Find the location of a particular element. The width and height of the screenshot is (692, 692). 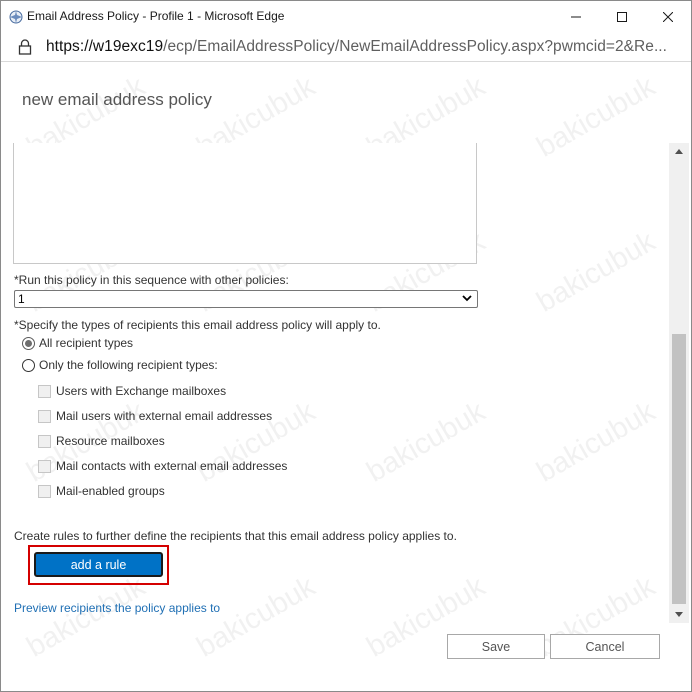

scroll-up-button is located at coordinates (679, 151).